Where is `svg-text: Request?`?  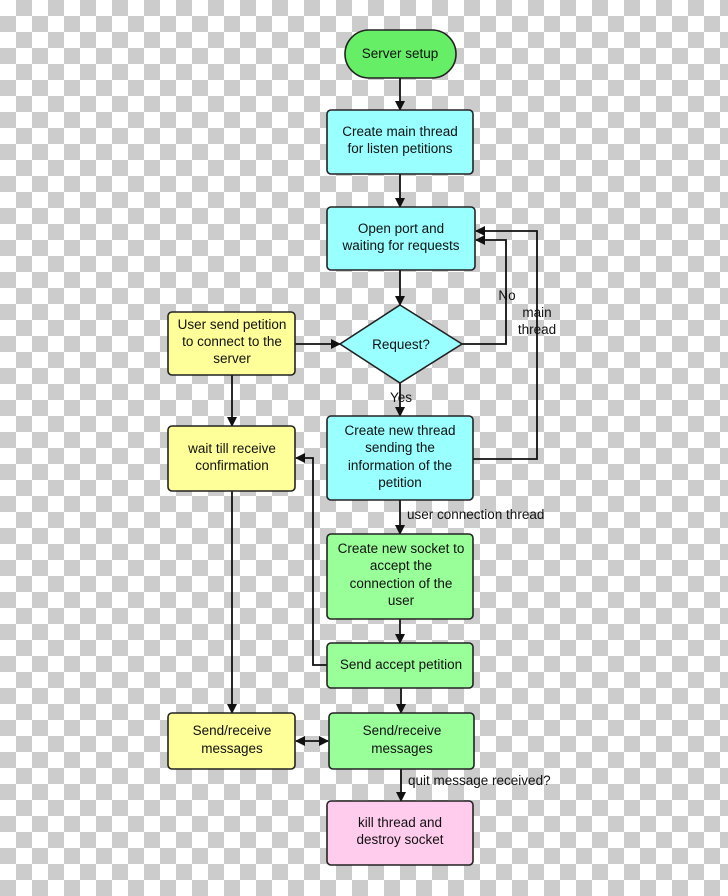
svg-text: Request? is located at coordinates (401, 344).